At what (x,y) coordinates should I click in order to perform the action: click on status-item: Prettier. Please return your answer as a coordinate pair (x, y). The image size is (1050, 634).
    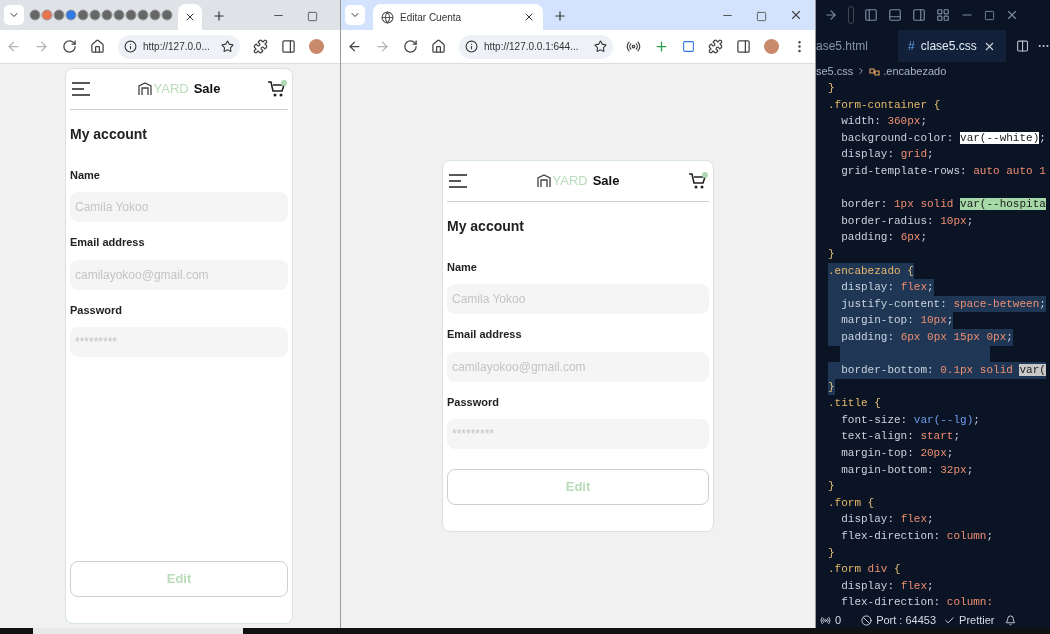
    Looking at the image, I should click on (977, 620).